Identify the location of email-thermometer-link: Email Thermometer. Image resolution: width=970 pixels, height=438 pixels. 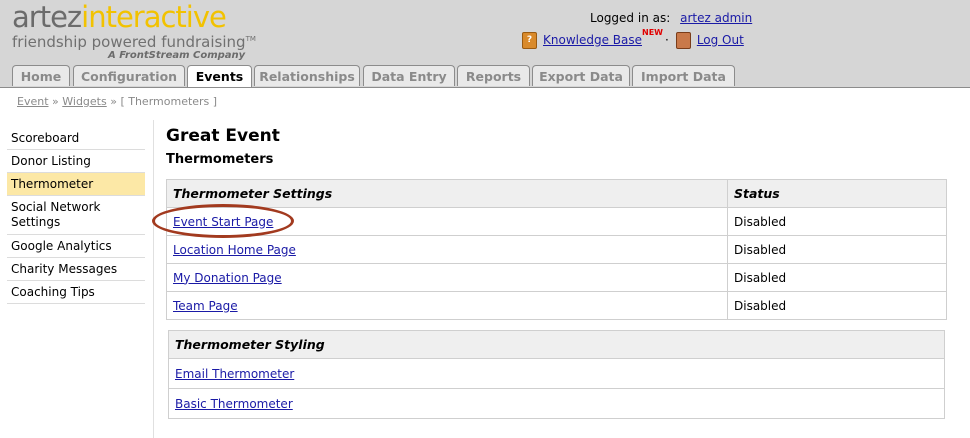
(234, 374).